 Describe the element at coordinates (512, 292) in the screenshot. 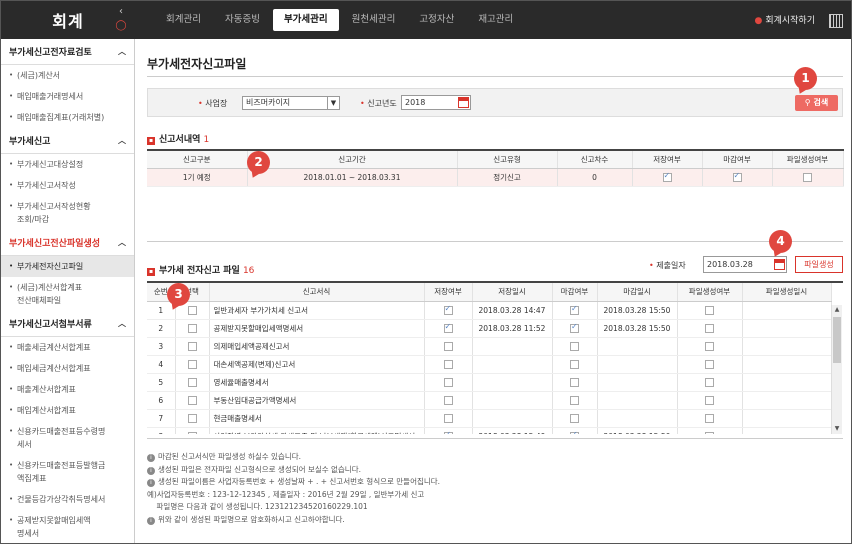

I see `column-header: 저장일시` at that location.